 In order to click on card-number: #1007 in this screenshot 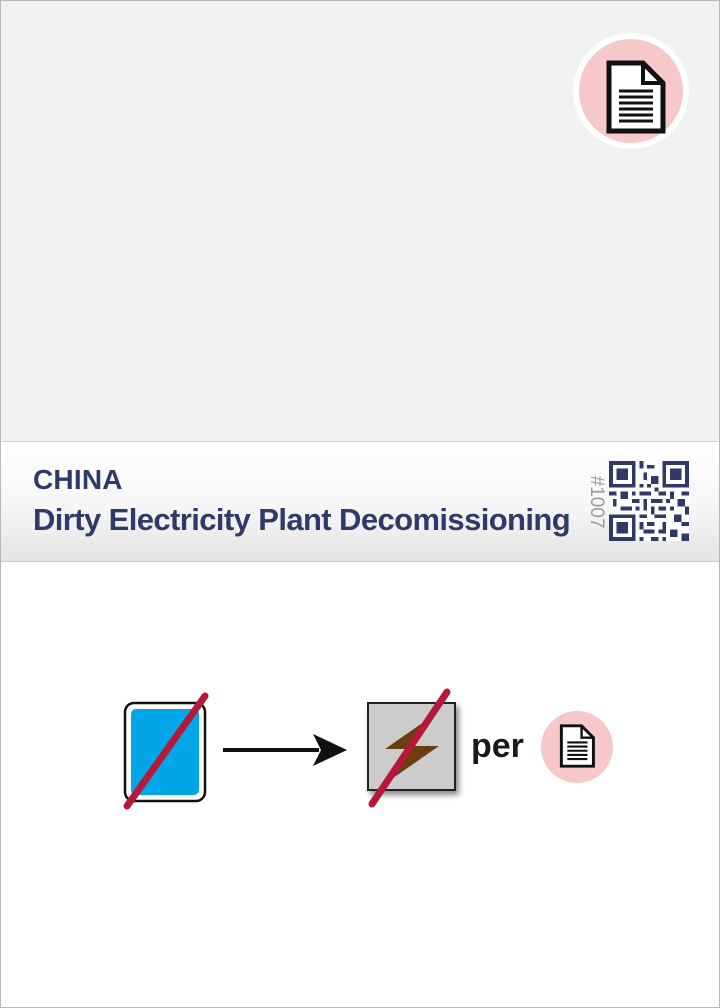, I will do `click(596, 502)`.